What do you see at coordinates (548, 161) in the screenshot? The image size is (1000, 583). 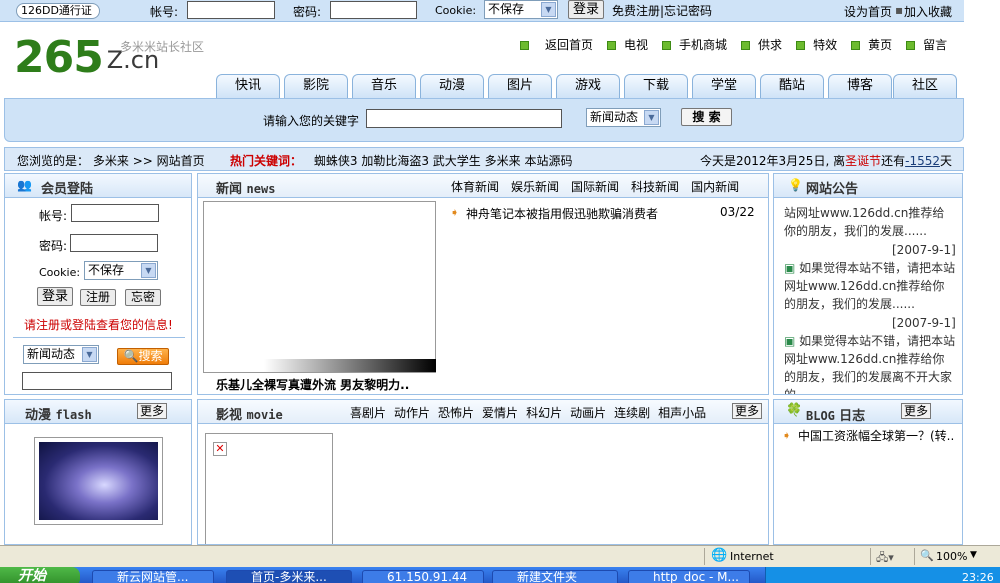 I see `keyword-link: 本站源码` at bounding box center [548, 161].